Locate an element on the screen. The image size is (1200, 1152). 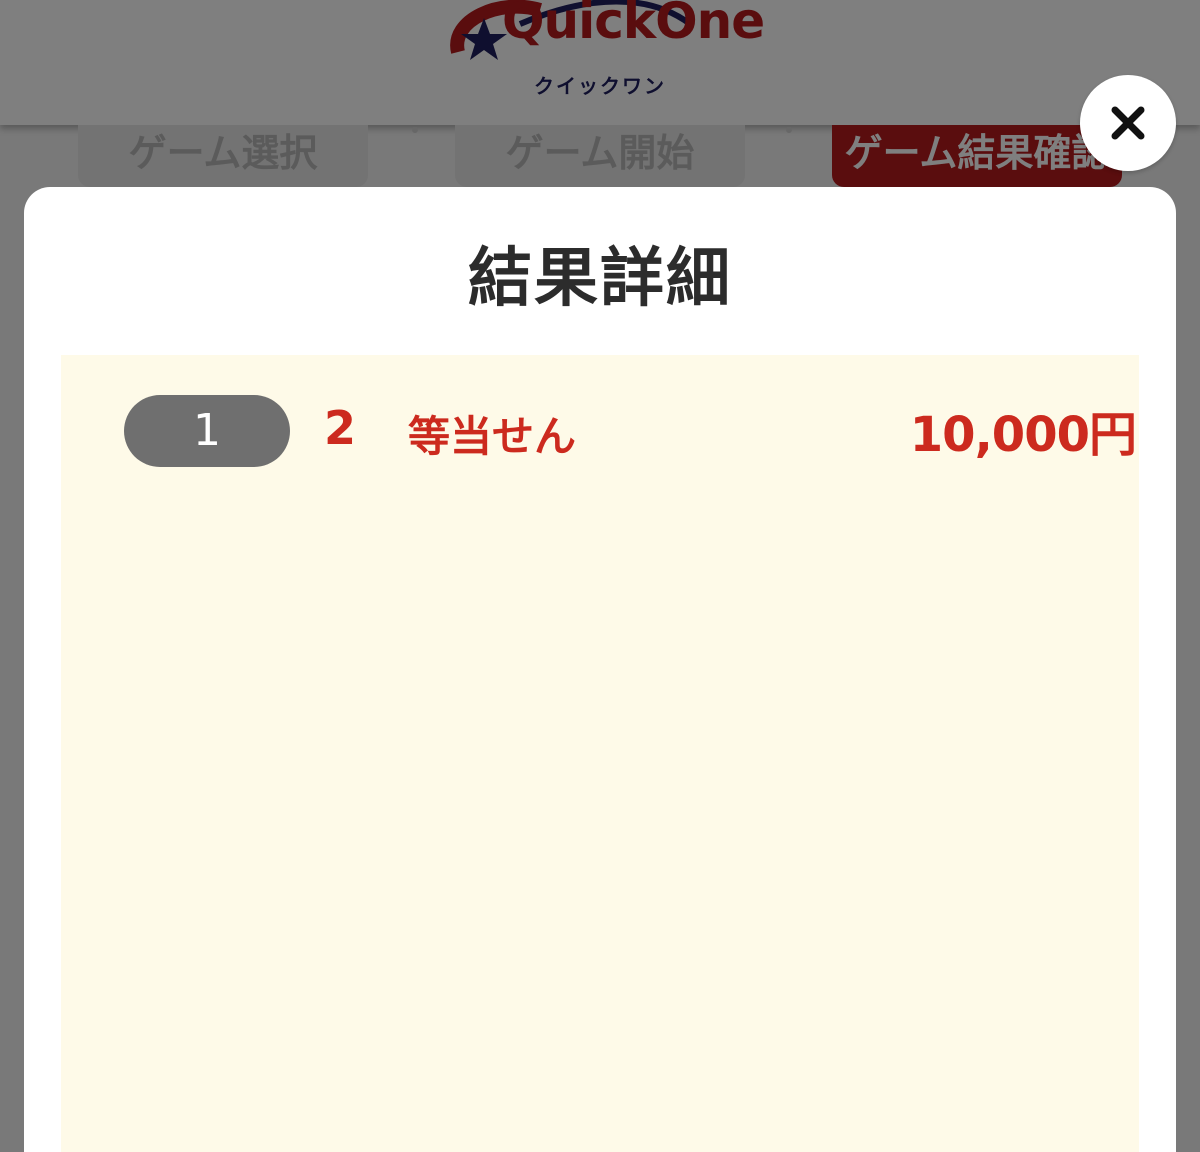
result-label: 等当せん is located at coordinates (492, 436).